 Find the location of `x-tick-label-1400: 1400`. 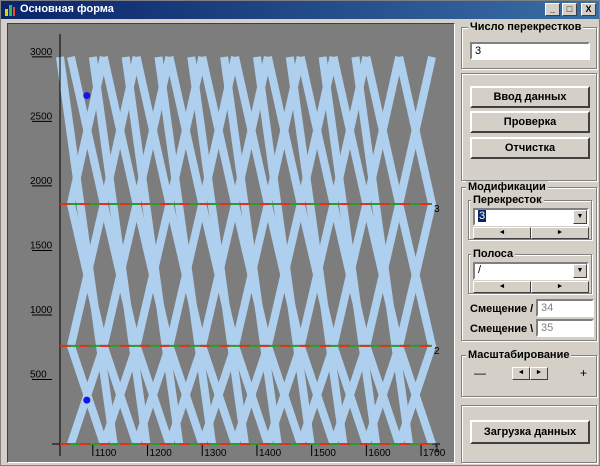

x-tick-label-1400: 1400 is located at coordinates (270, 453).